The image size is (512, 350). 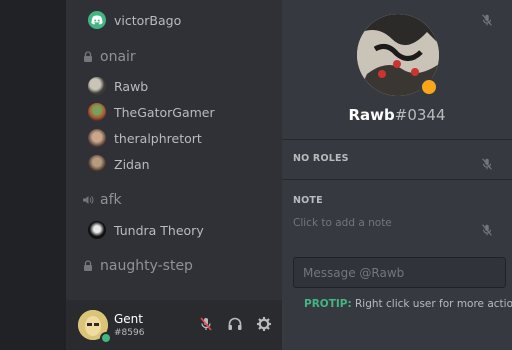 What do you see at coordinates (321, 158) in the screenshot?
I see `roles-title: NO ROLES` at bounding box center [321, 158].